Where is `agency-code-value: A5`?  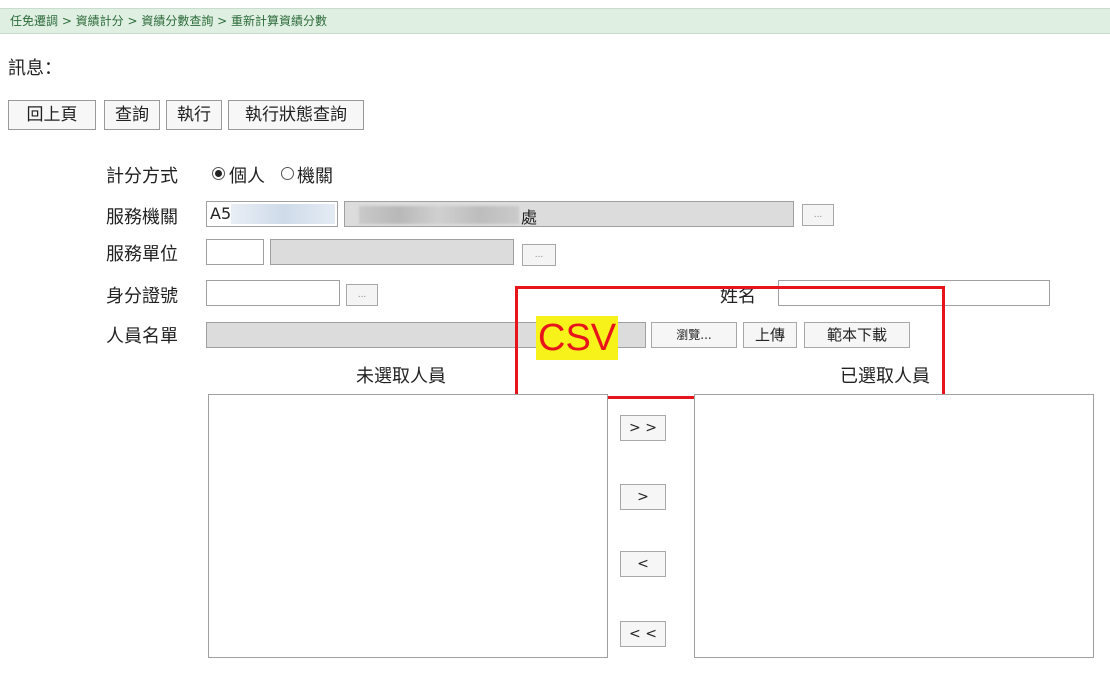 agency-code-value: A5 is located at coordinates (221, 213).